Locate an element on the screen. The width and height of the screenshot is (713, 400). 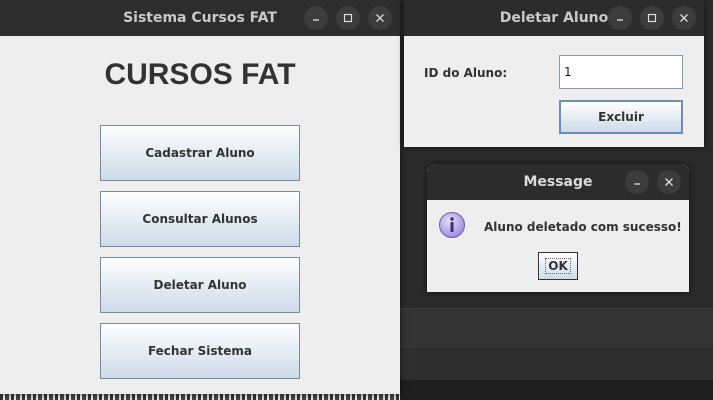
message-dialog-title: Message is located at coordinates (558, 182).